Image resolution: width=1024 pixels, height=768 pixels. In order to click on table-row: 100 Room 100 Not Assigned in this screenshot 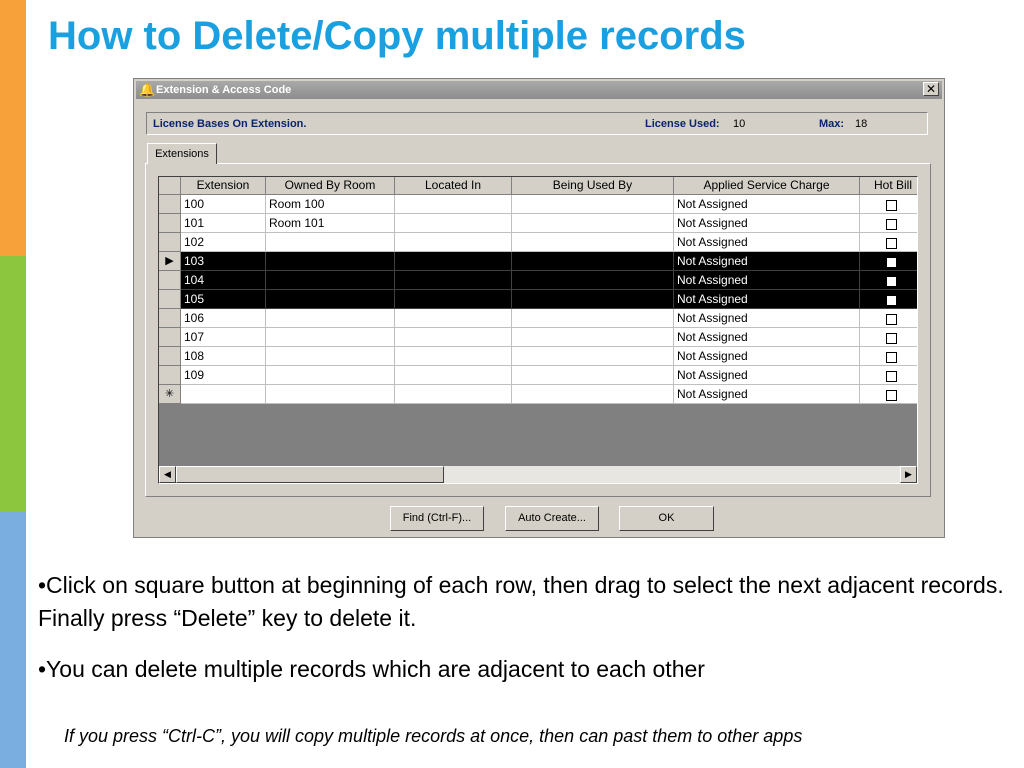, I will do `click(538, 204)`.